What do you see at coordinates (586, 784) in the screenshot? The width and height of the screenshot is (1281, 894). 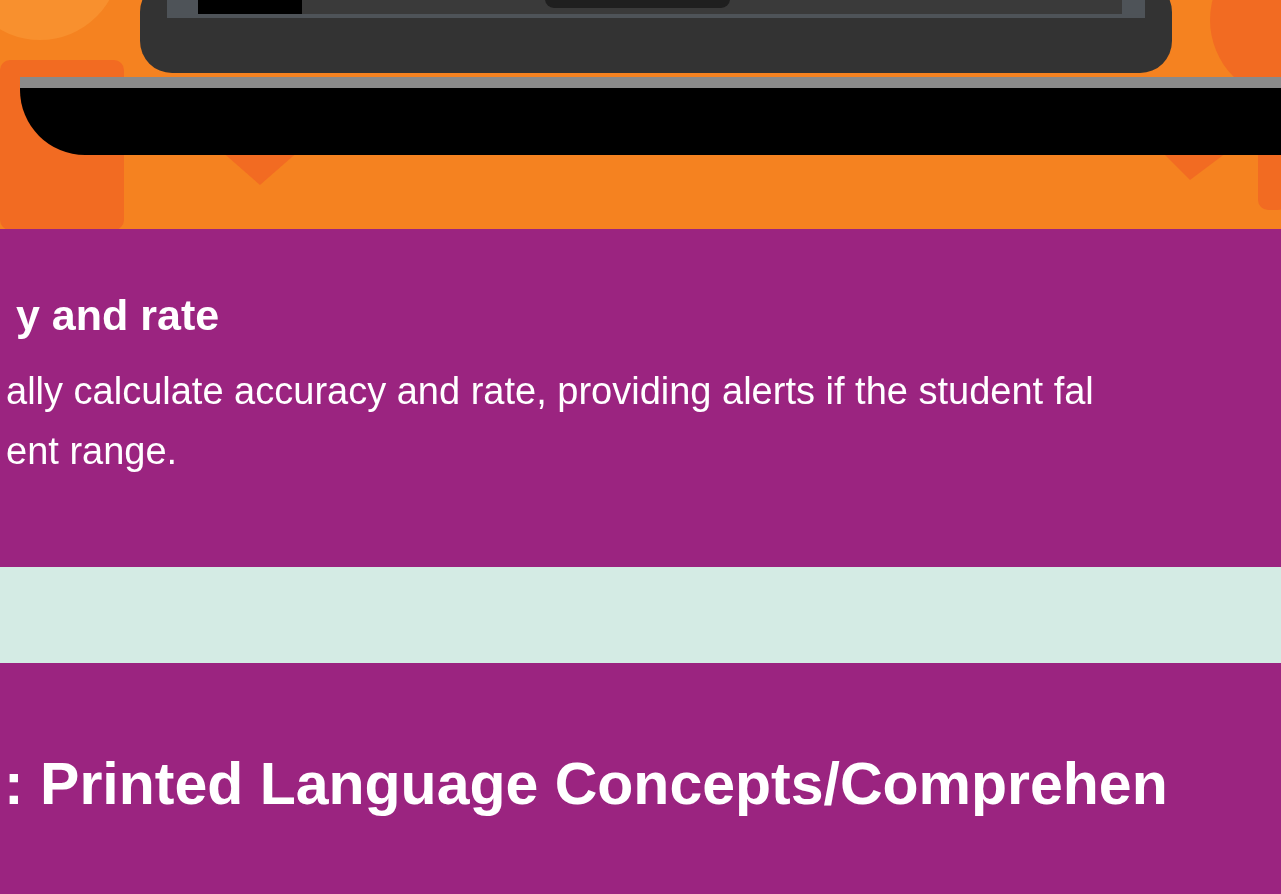 I see `section-heading: : Printed Language Concepts/Comprehen` at bounding box center [586, 784].